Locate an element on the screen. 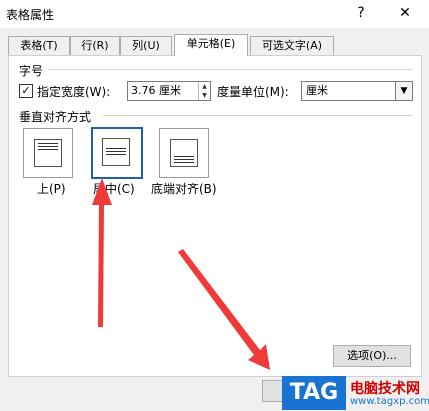 This screenshot has height=411, width=429. watermark-title: 电脑技术网 is located at coordinates (385, 389).